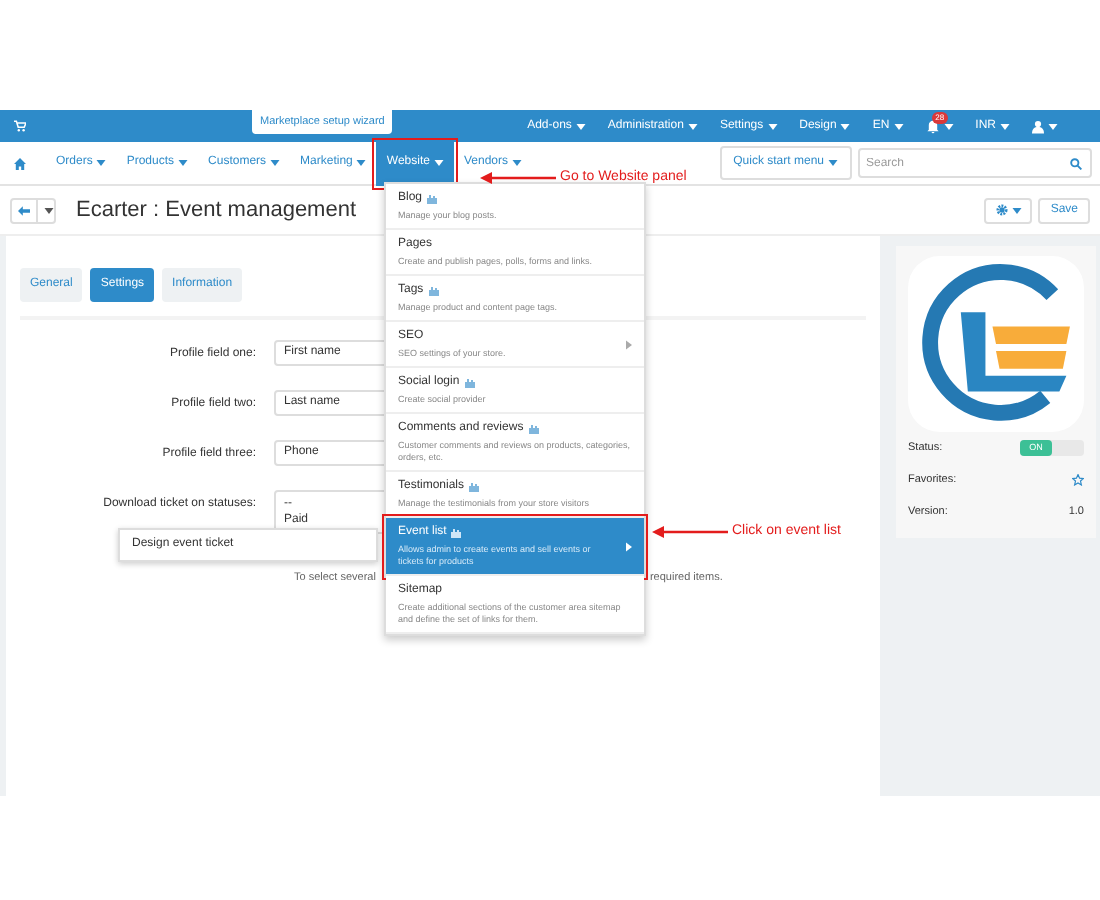 The width and height of the screenshot is (1100, 900). I want to click on star-icon, so click(1078, 480).